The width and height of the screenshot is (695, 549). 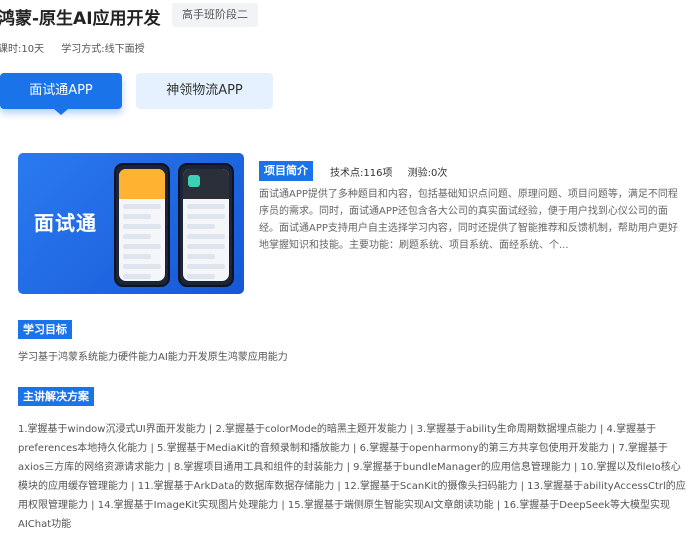 I want to click on learning-goal-tag: 学习目标, so click(x=45, y=329).